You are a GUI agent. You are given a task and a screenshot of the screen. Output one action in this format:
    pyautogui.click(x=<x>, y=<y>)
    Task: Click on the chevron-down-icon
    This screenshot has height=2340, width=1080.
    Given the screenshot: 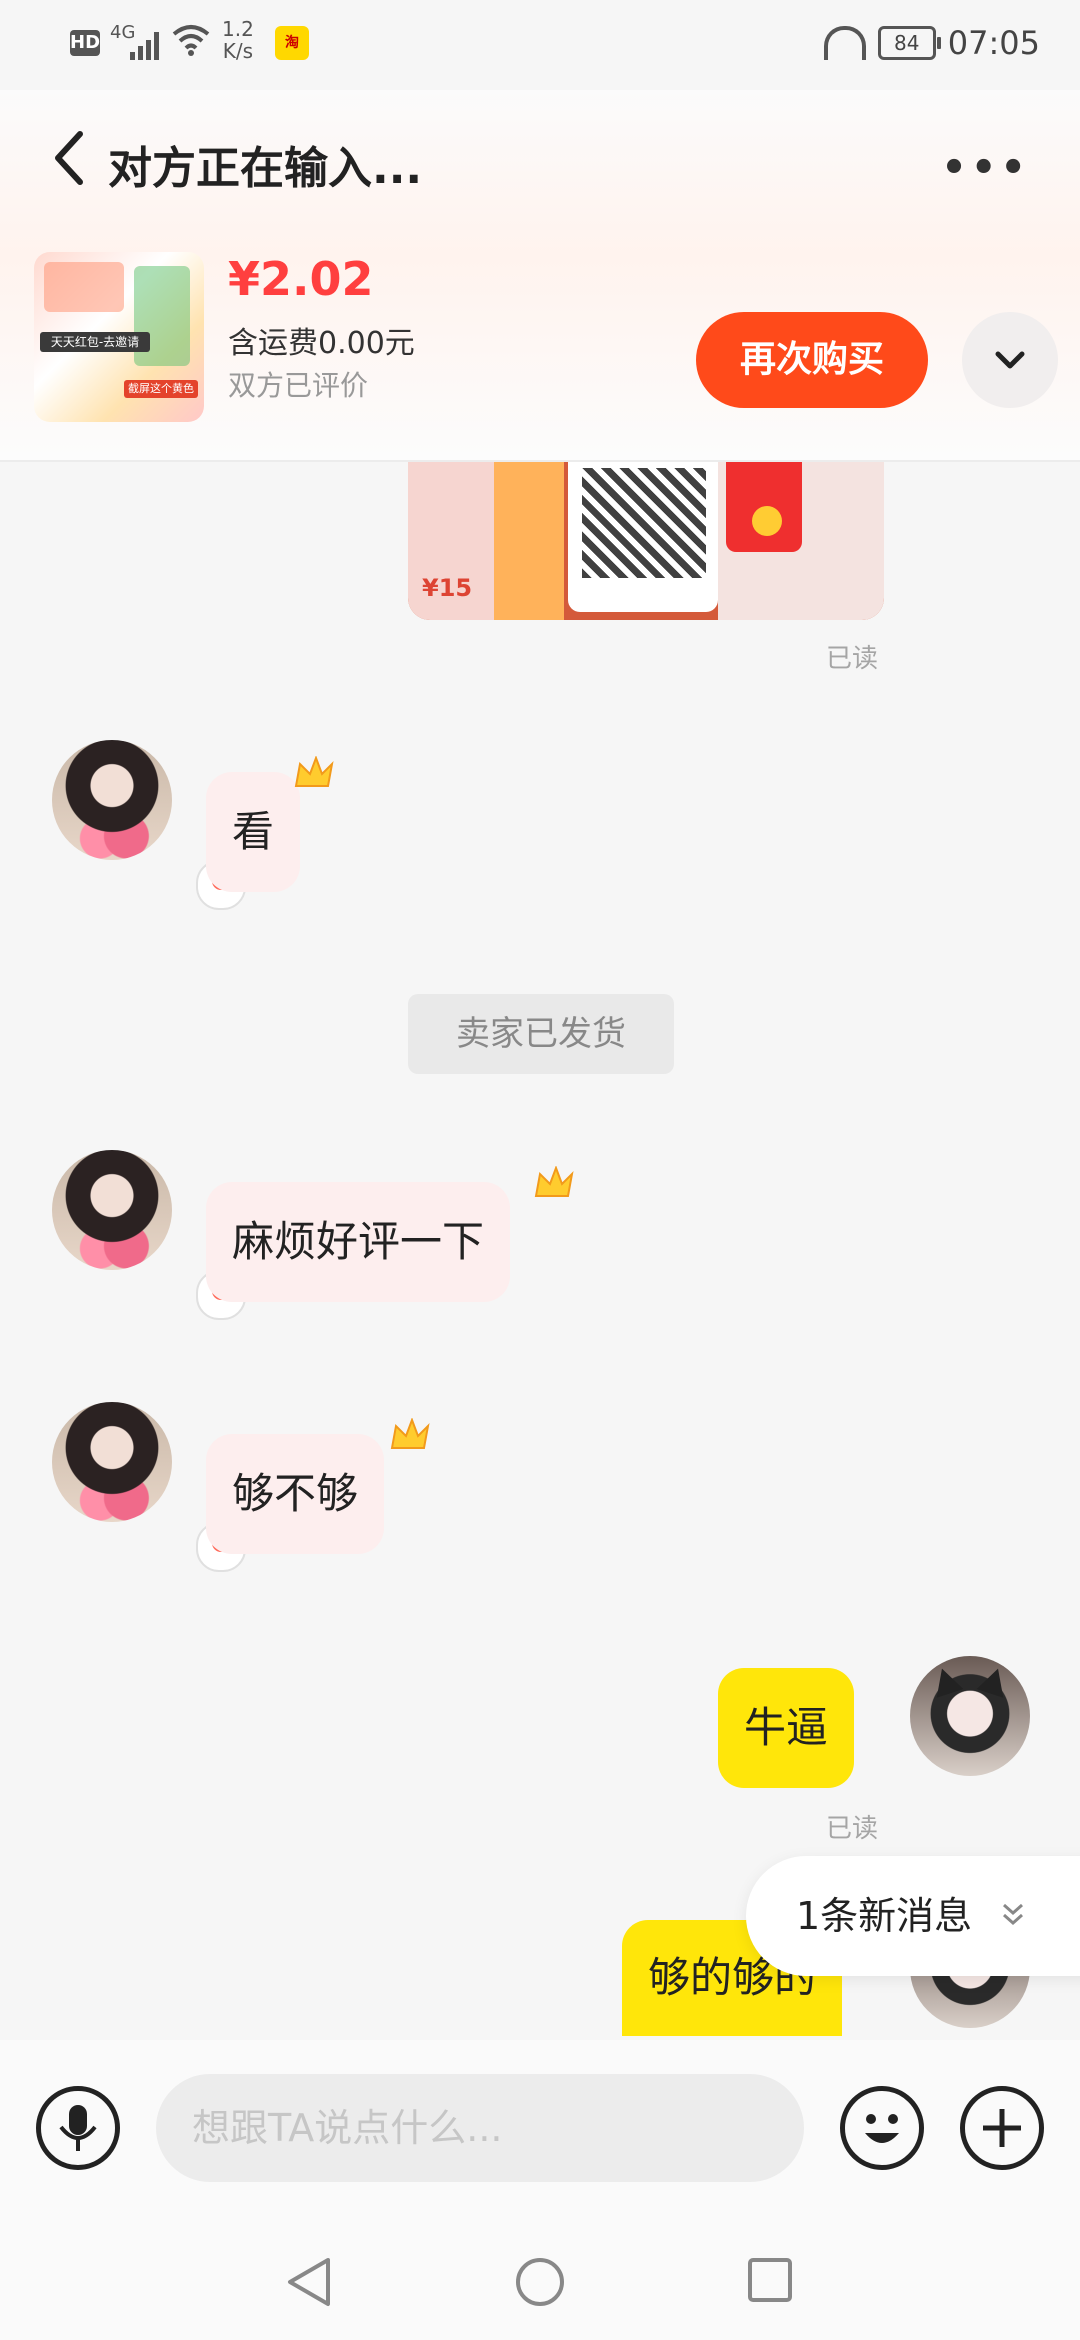 What is the action you would take?
    pyautogui.click(x=1010, y=360)
    